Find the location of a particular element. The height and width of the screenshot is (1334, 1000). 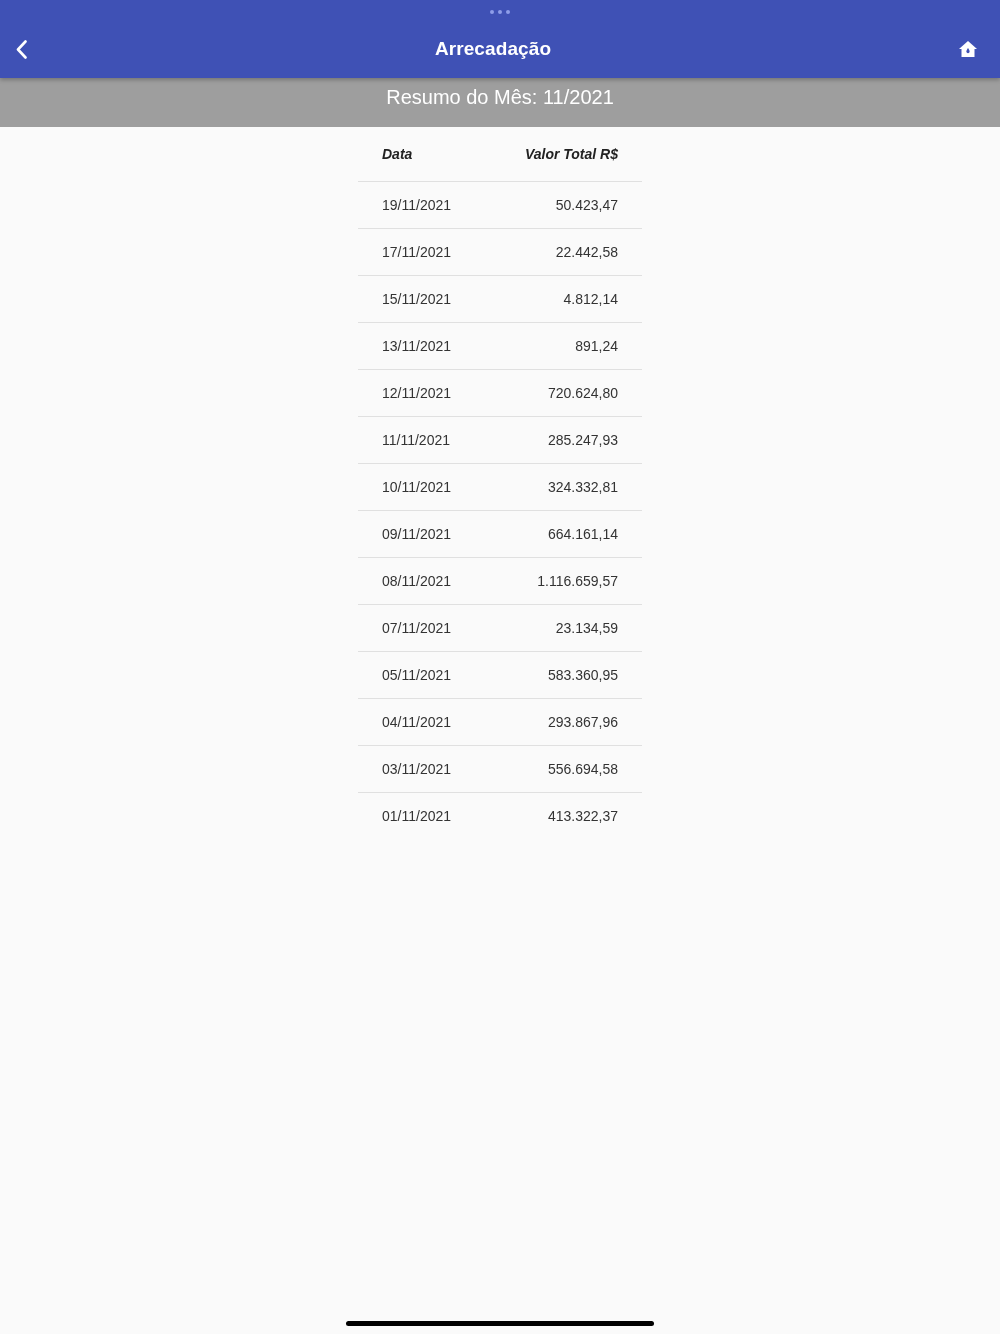

table-cell: 08/11/2021 is located at coordinates (417, 581).